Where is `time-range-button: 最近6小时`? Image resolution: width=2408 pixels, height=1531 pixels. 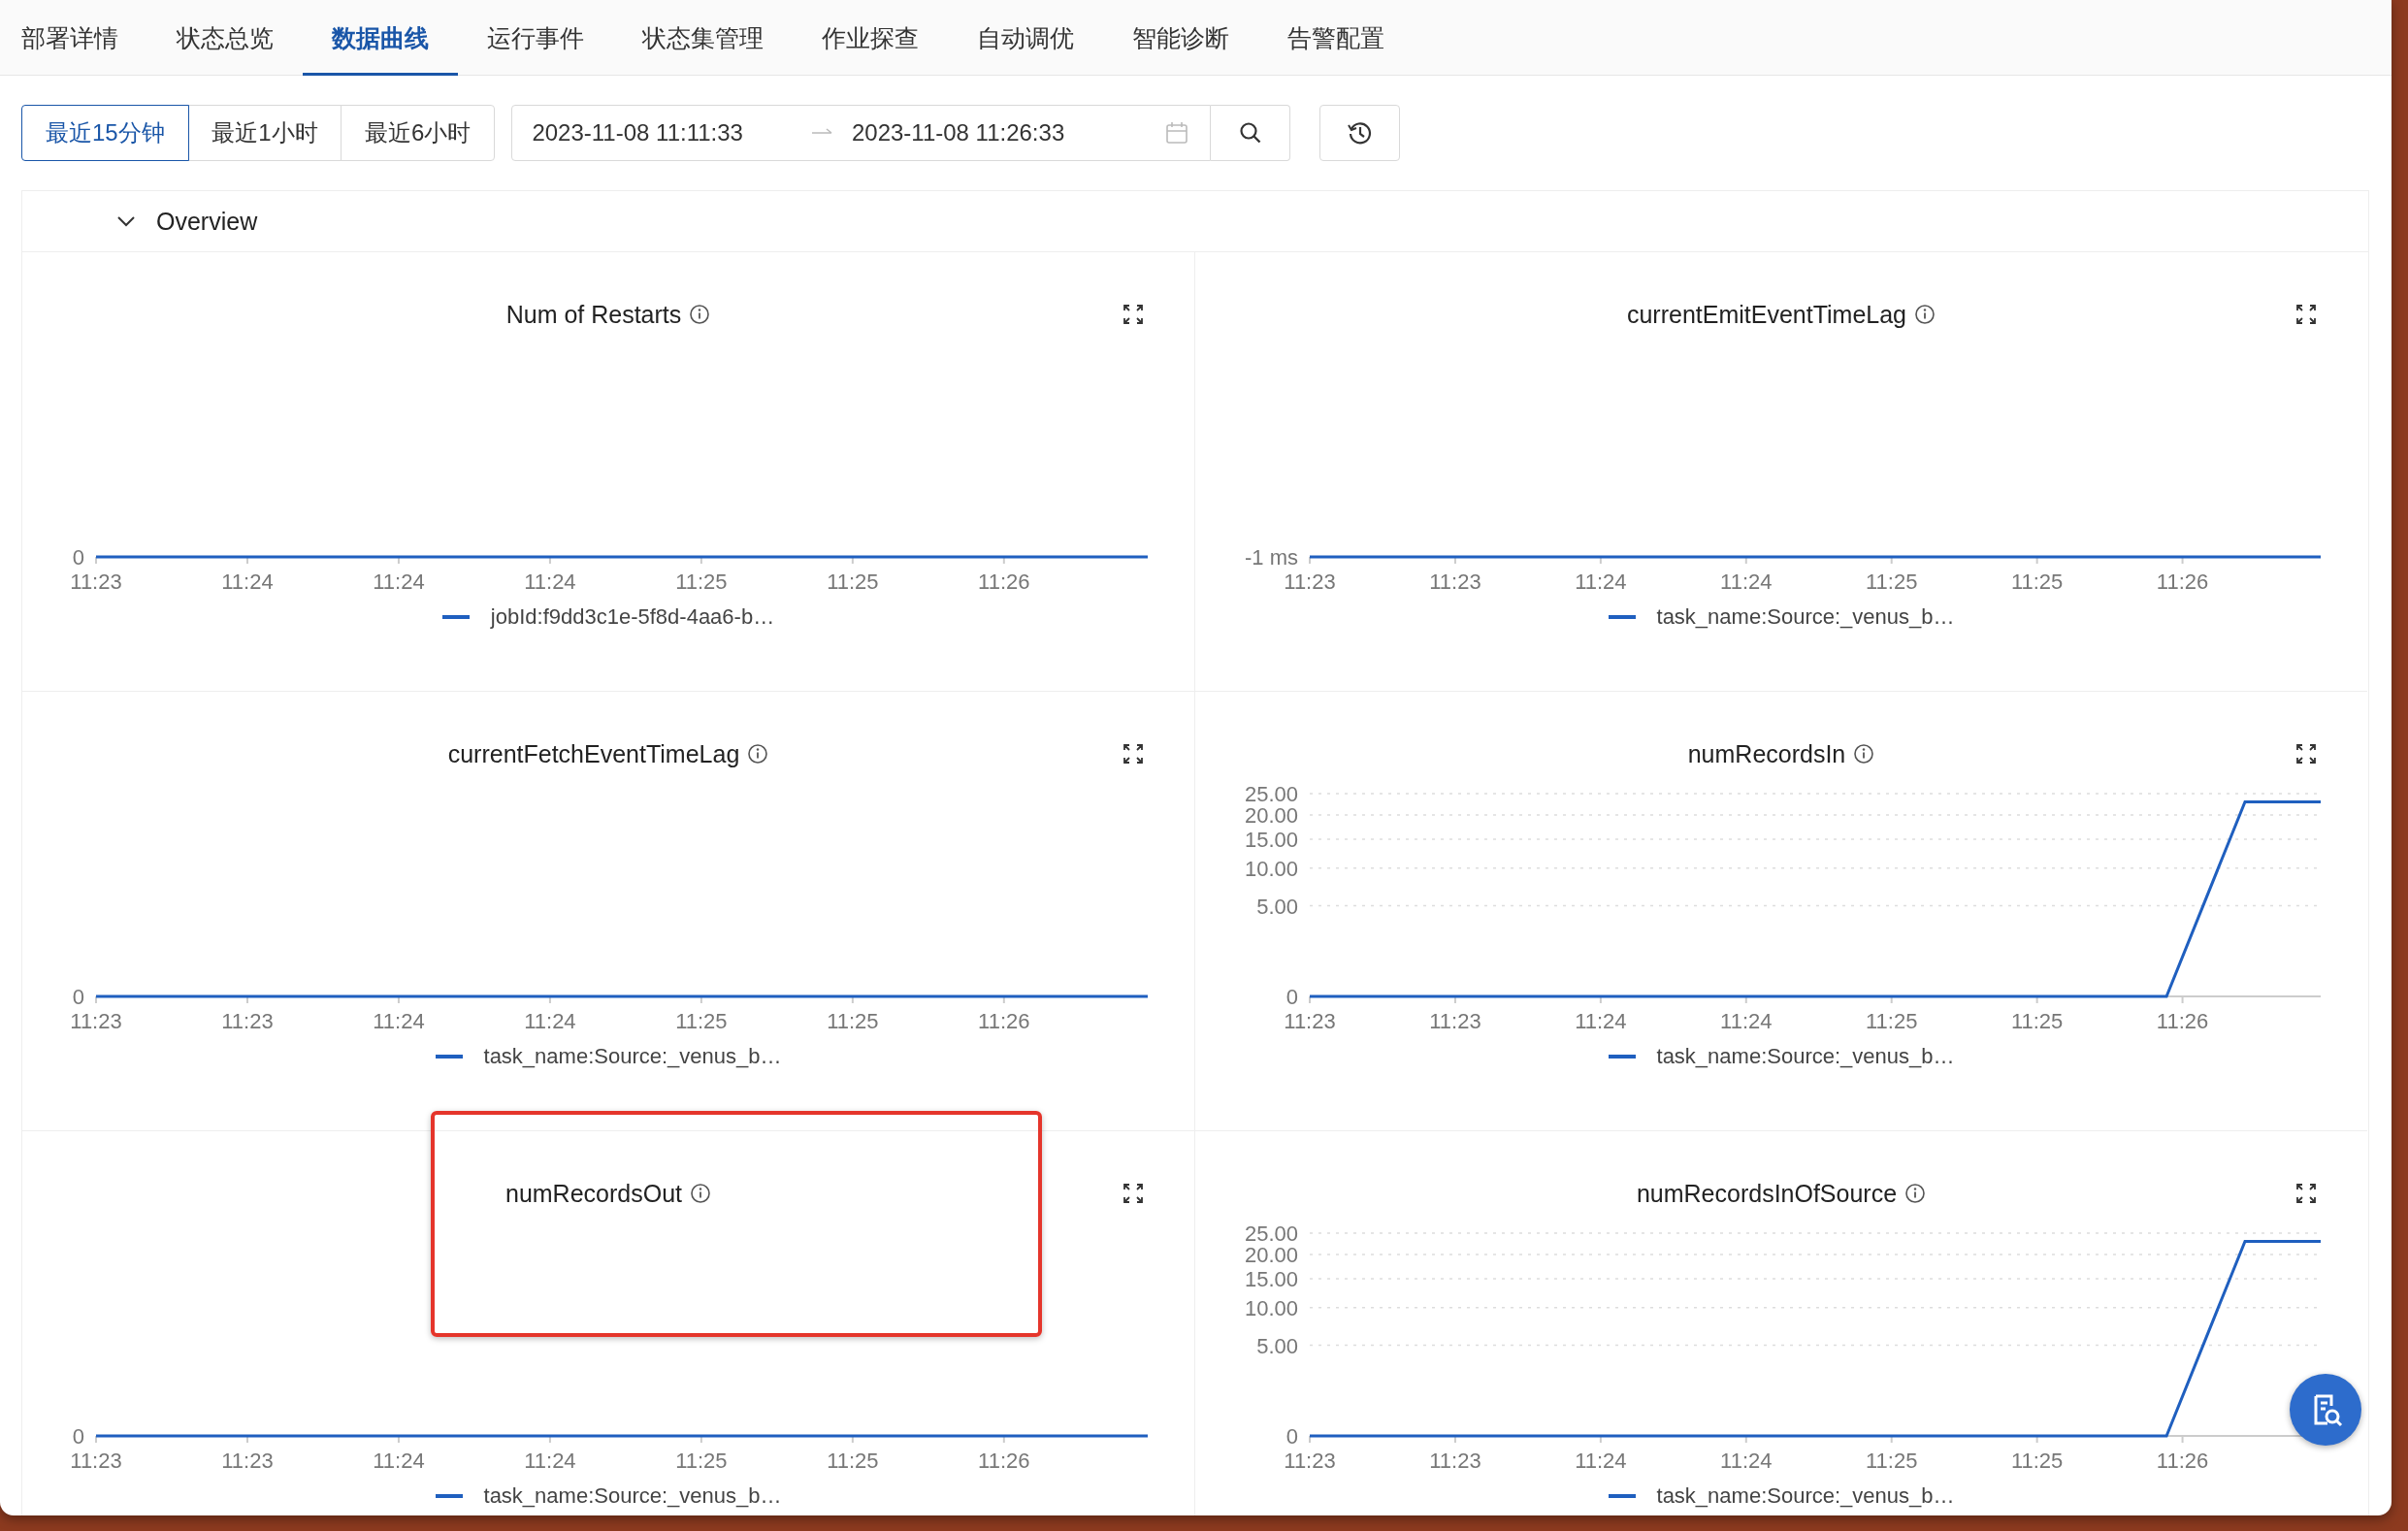 time-range-button: 最近6小时 is located at coordinates (418, 133).